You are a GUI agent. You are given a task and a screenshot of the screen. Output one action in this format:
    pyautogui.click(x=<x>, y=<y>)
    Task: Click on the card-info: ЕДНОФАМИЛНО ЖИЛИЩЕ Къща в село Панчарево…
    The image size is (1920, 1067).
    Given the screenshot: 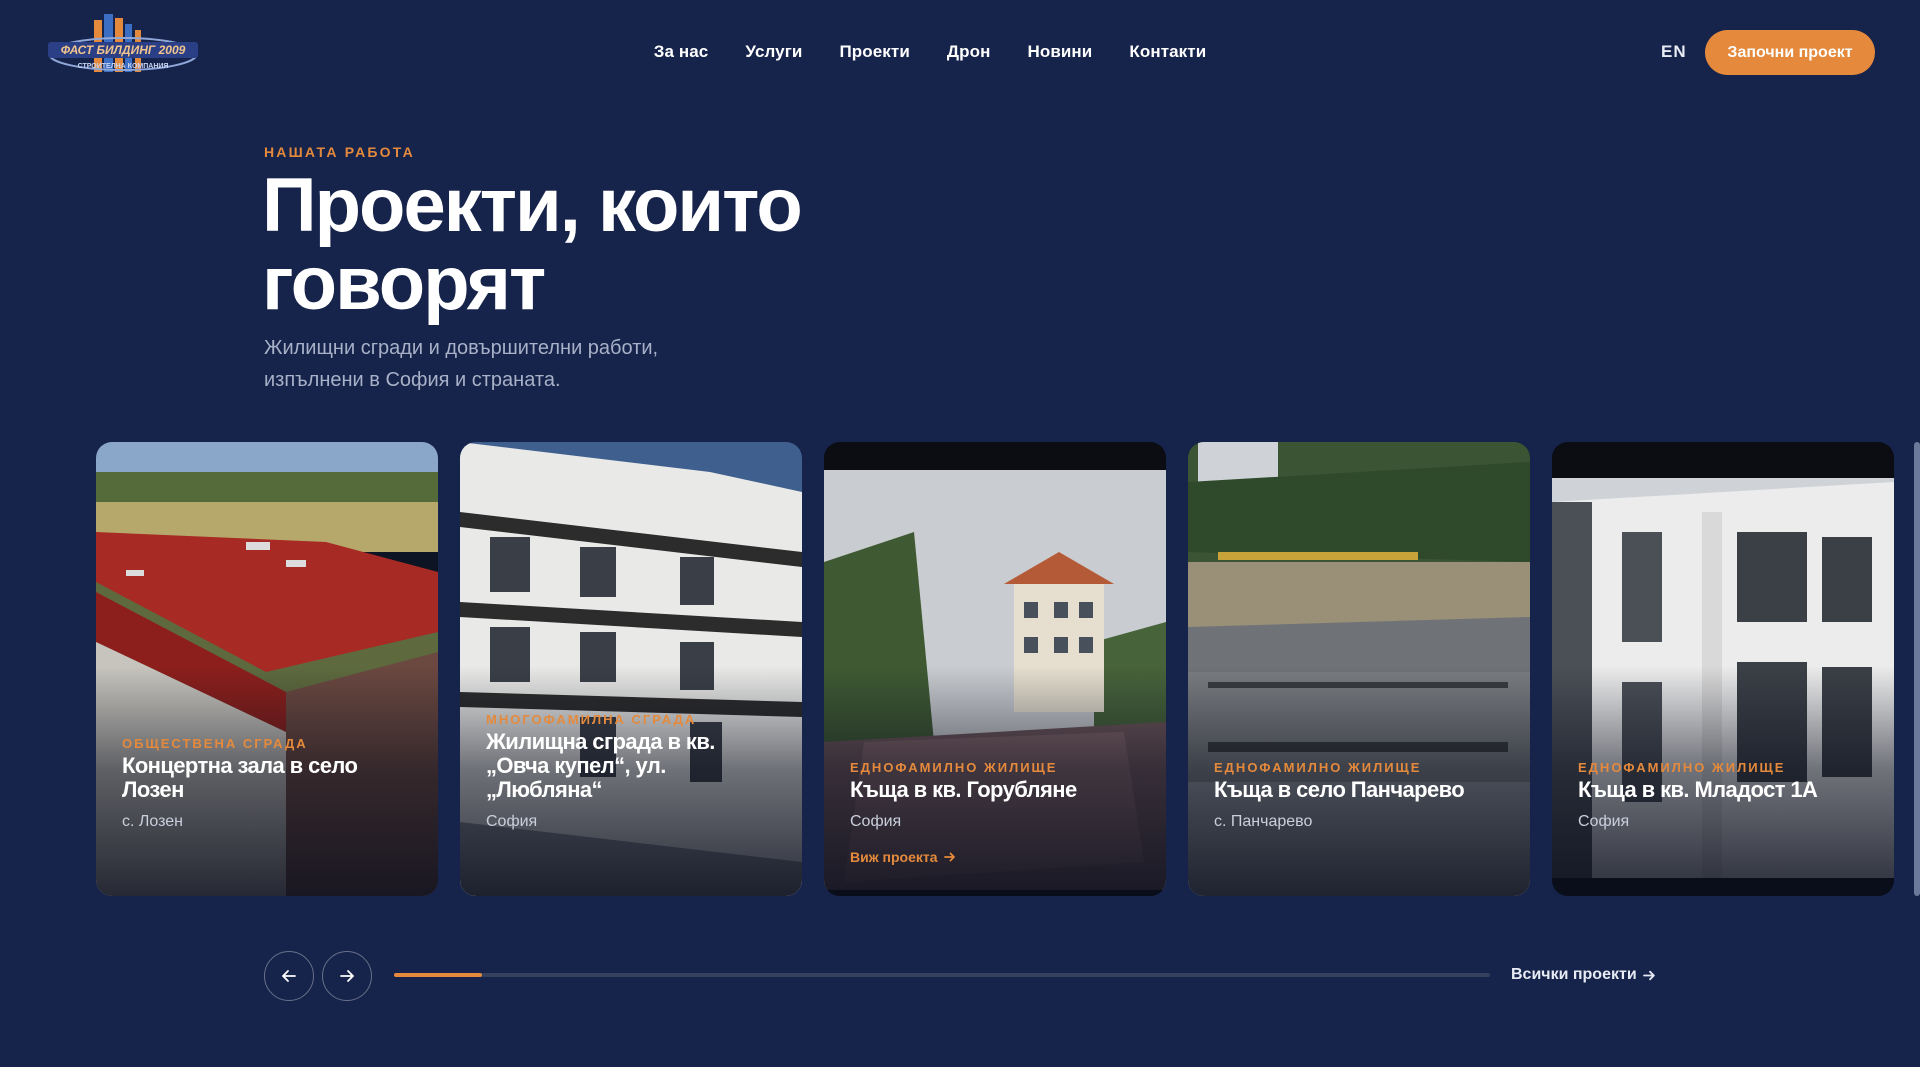 What is the action you would take?
    pyautogui.click(x=1362, y=796)
    